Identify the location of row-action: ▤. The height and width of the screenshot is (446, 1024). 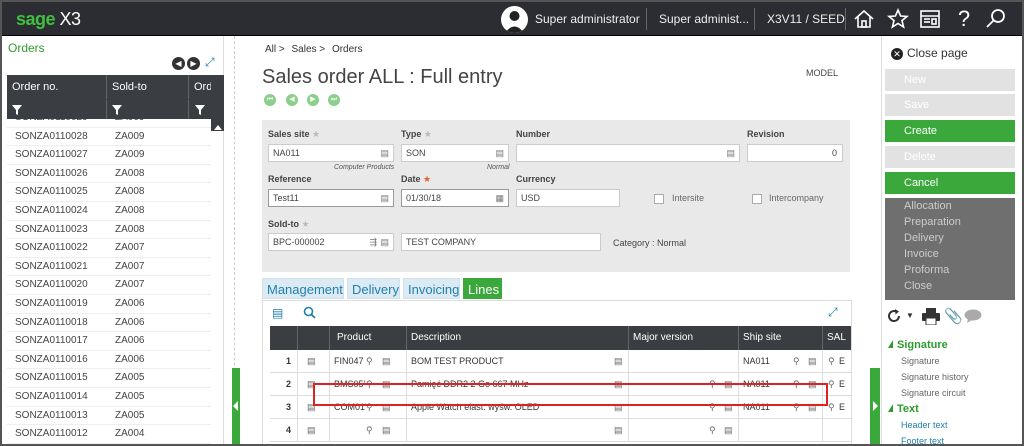
(314, 361).